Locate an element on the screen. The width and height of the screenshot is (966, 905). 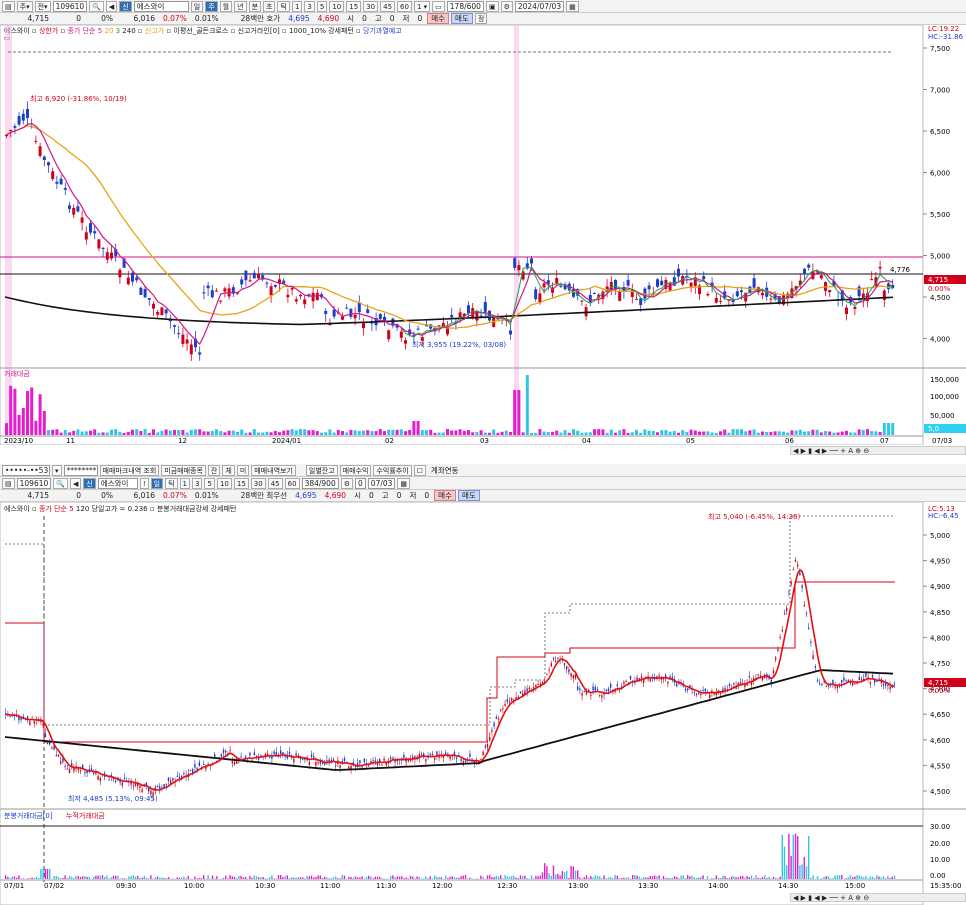
save-icon: ▣ is located at coordinates (492, 6).